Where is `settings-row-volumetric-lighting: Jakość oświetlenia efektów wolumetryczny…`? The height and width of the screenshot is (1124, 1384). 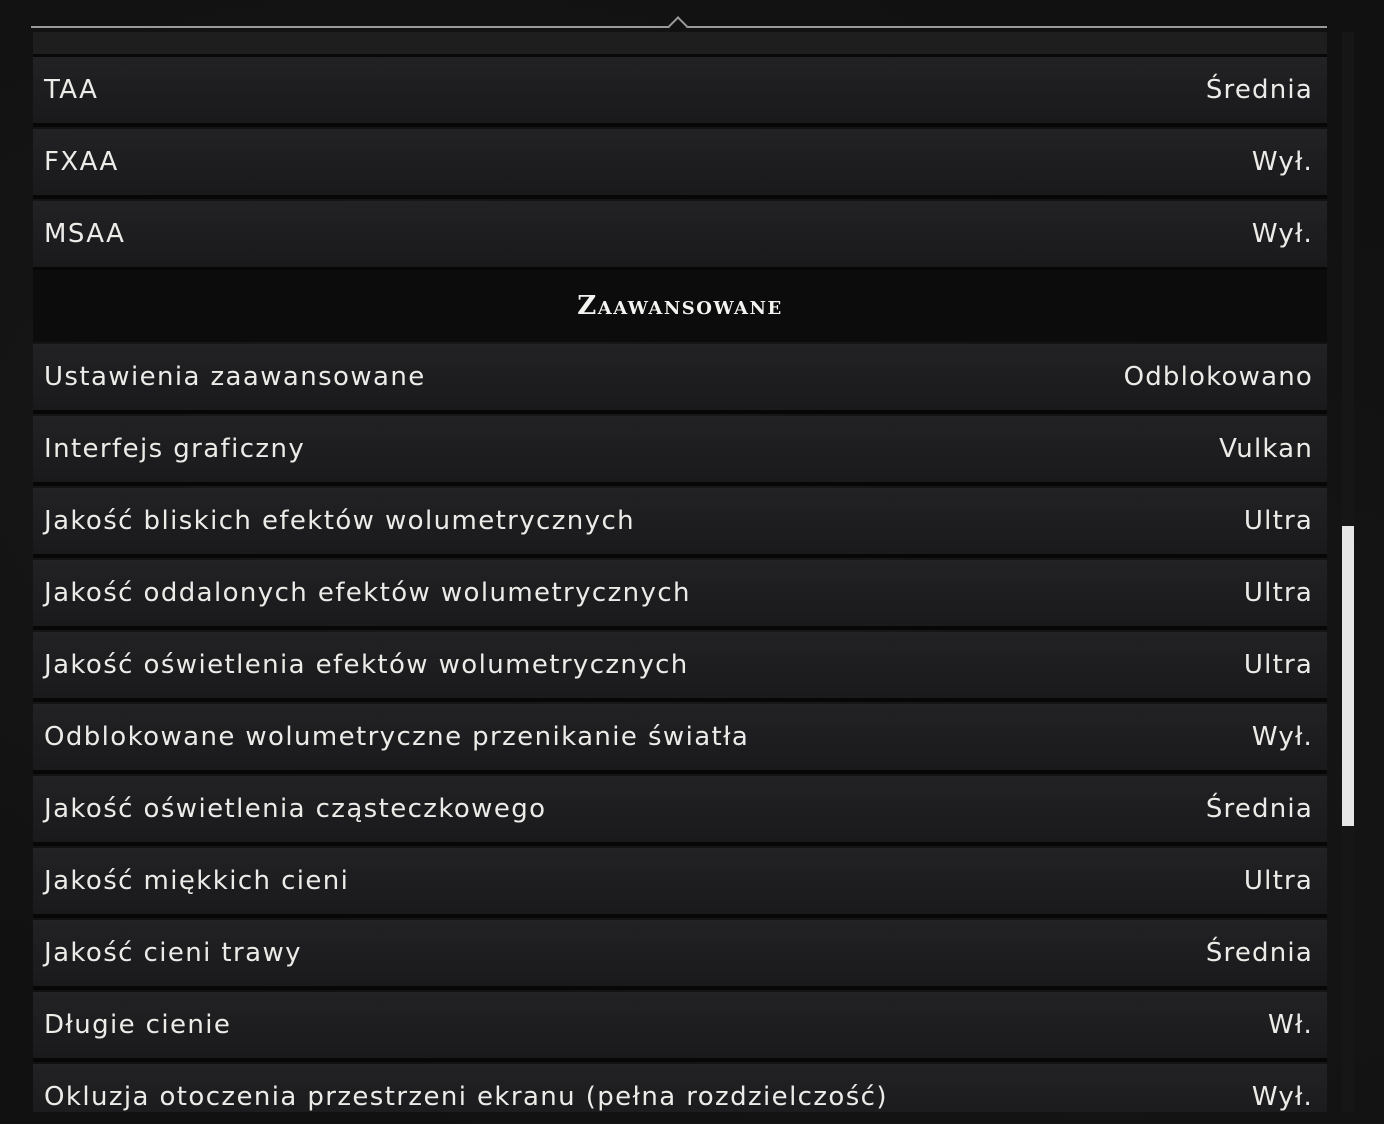 settings-row-volumetric-lighting: Jakość oświetlenia efektów wolumetryczny… is located at coordinates (680, 667).